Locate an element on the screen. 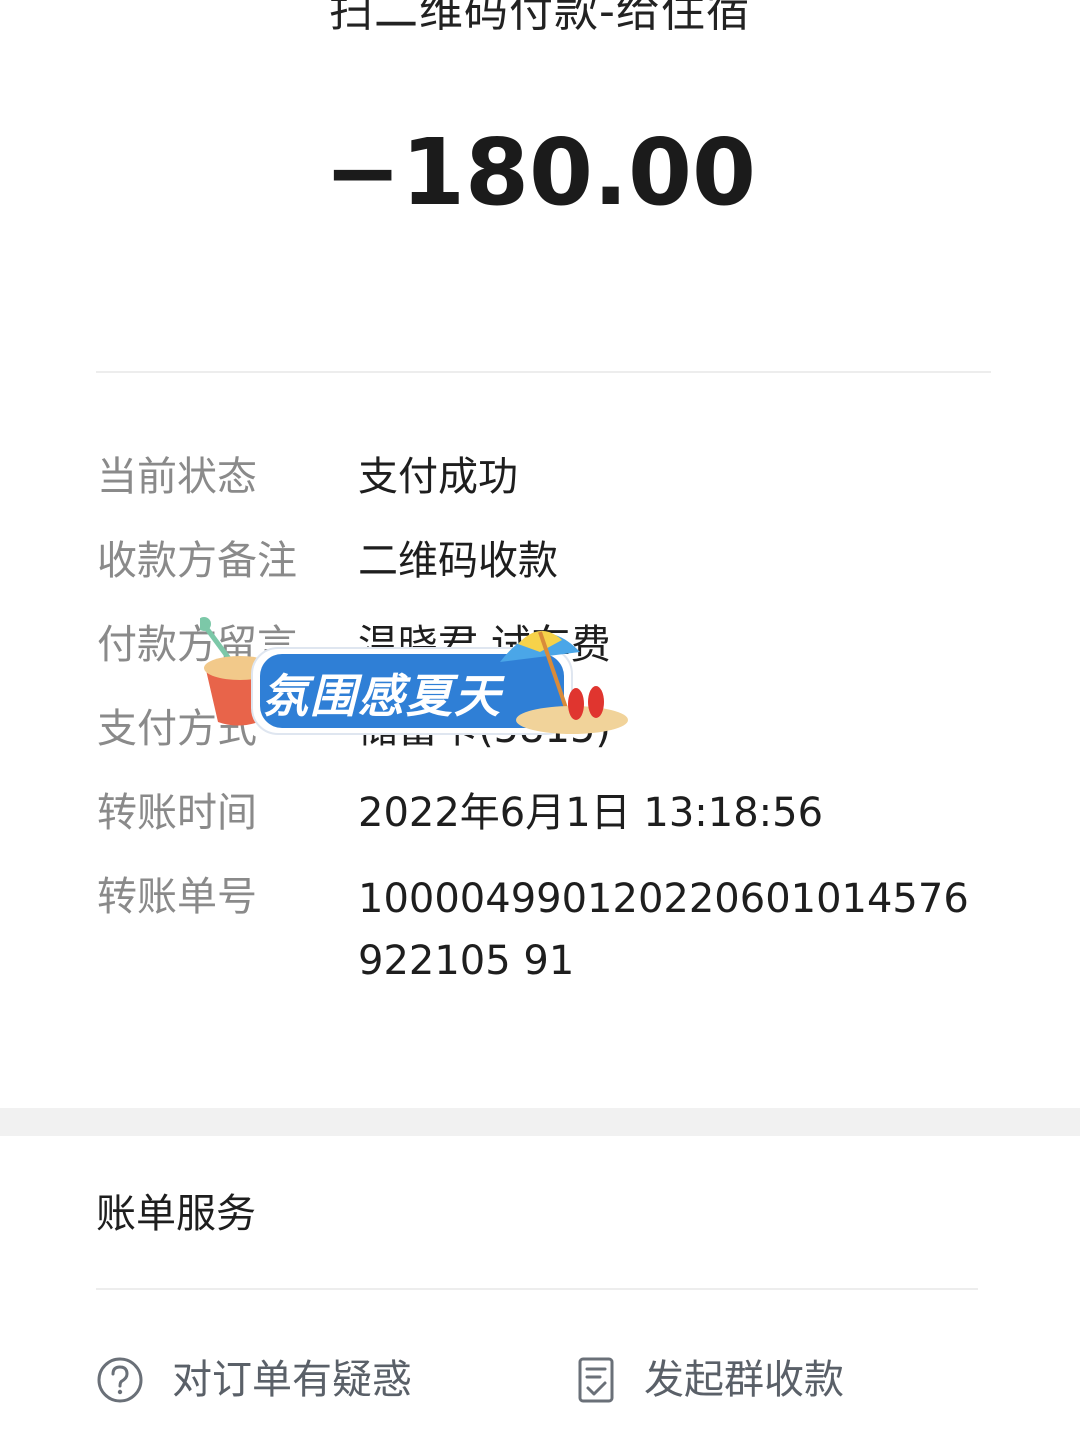 The image size is (1080, 1439). detail-value: 二维码收款 is located at coordinates (458, 561).